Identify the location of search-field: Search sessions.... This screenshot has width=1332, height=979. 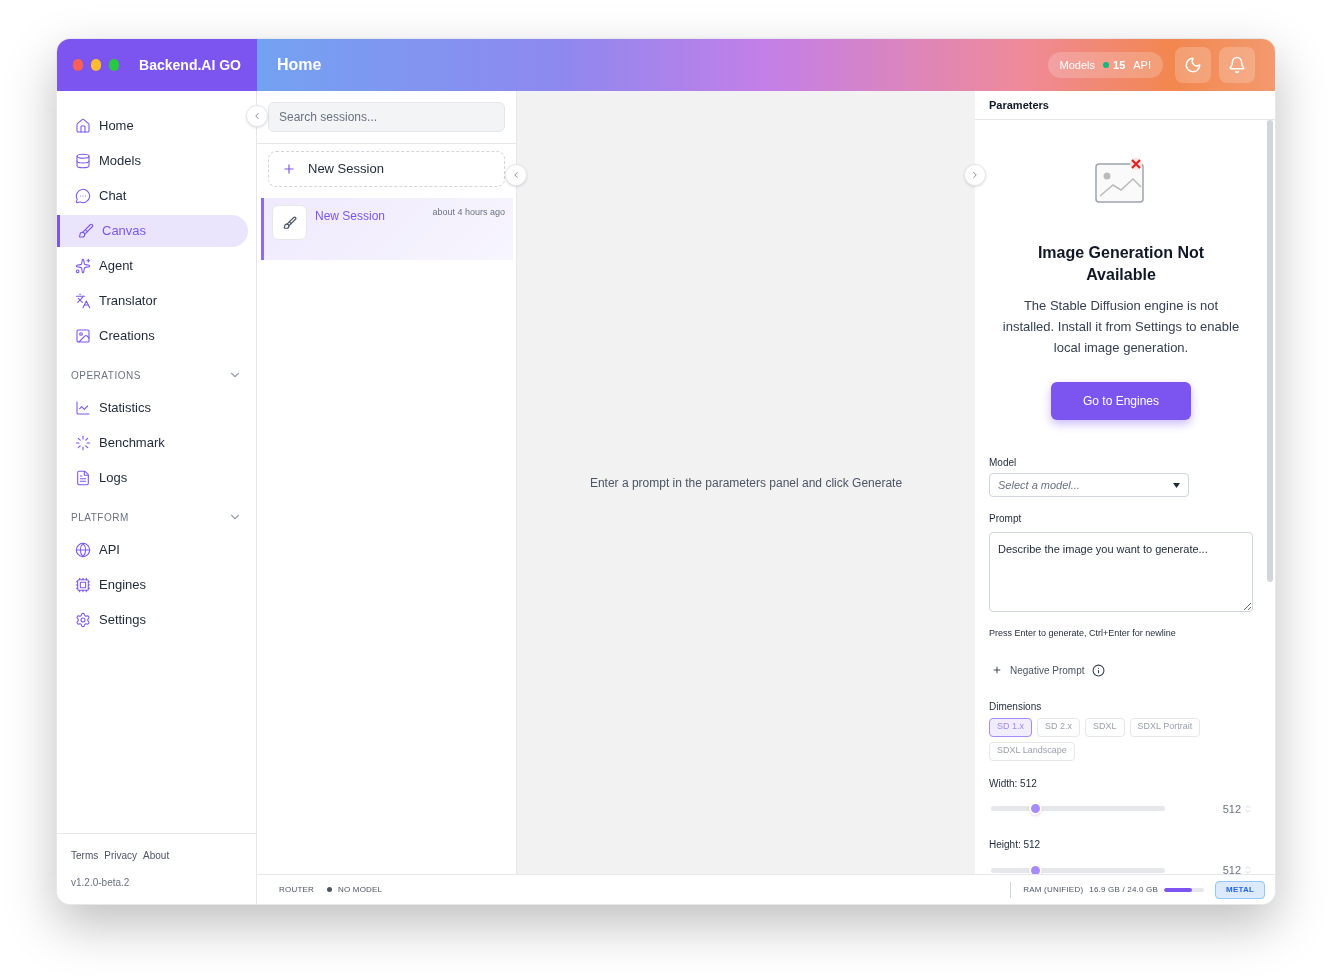
(386, 117).